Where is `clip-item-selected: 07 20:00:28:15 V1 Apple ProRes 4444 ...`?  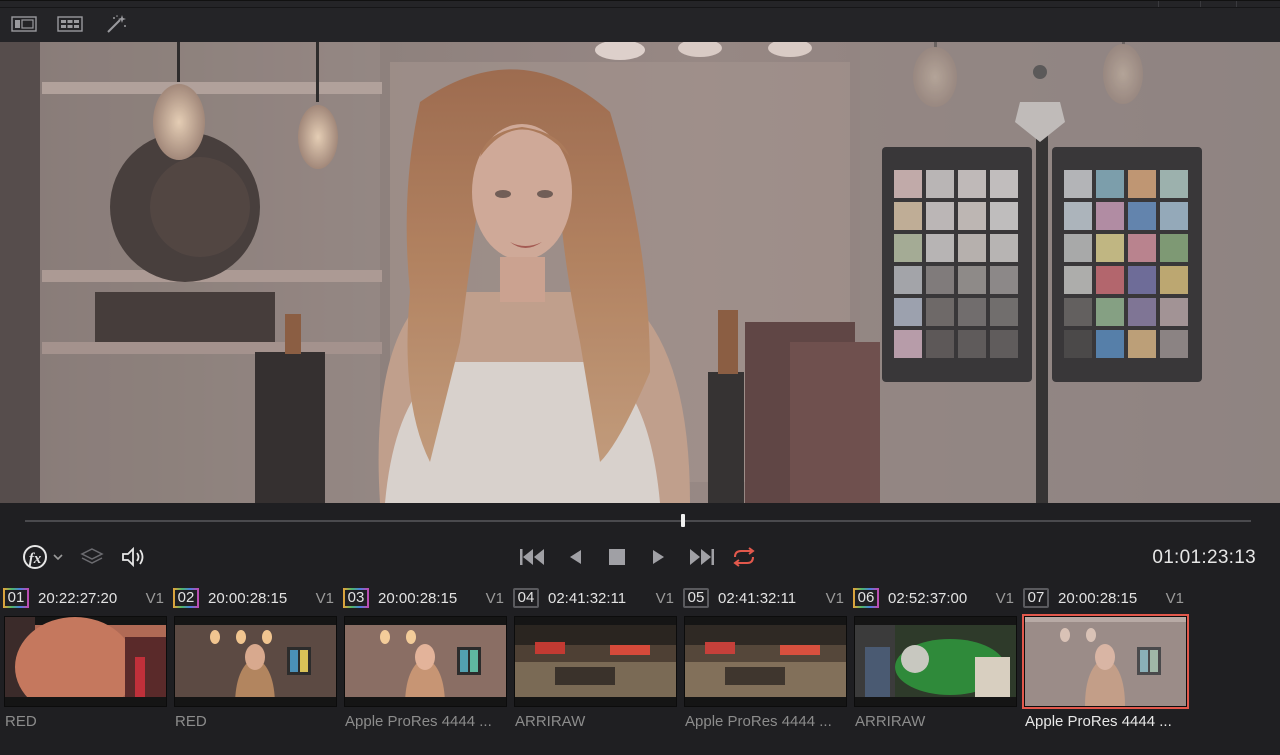 clip-item-selected: 07 20:00:28:15 V1 Apple ProRes 4444 ... is located at coordinates (1104, 663).